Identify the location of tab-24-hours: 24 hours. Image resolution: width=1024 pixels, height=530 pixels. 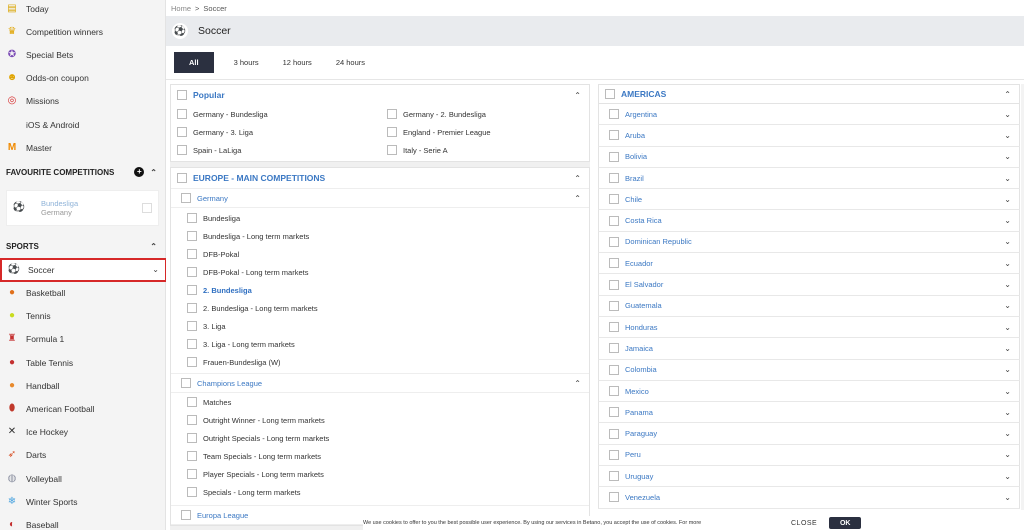
(350, 62).